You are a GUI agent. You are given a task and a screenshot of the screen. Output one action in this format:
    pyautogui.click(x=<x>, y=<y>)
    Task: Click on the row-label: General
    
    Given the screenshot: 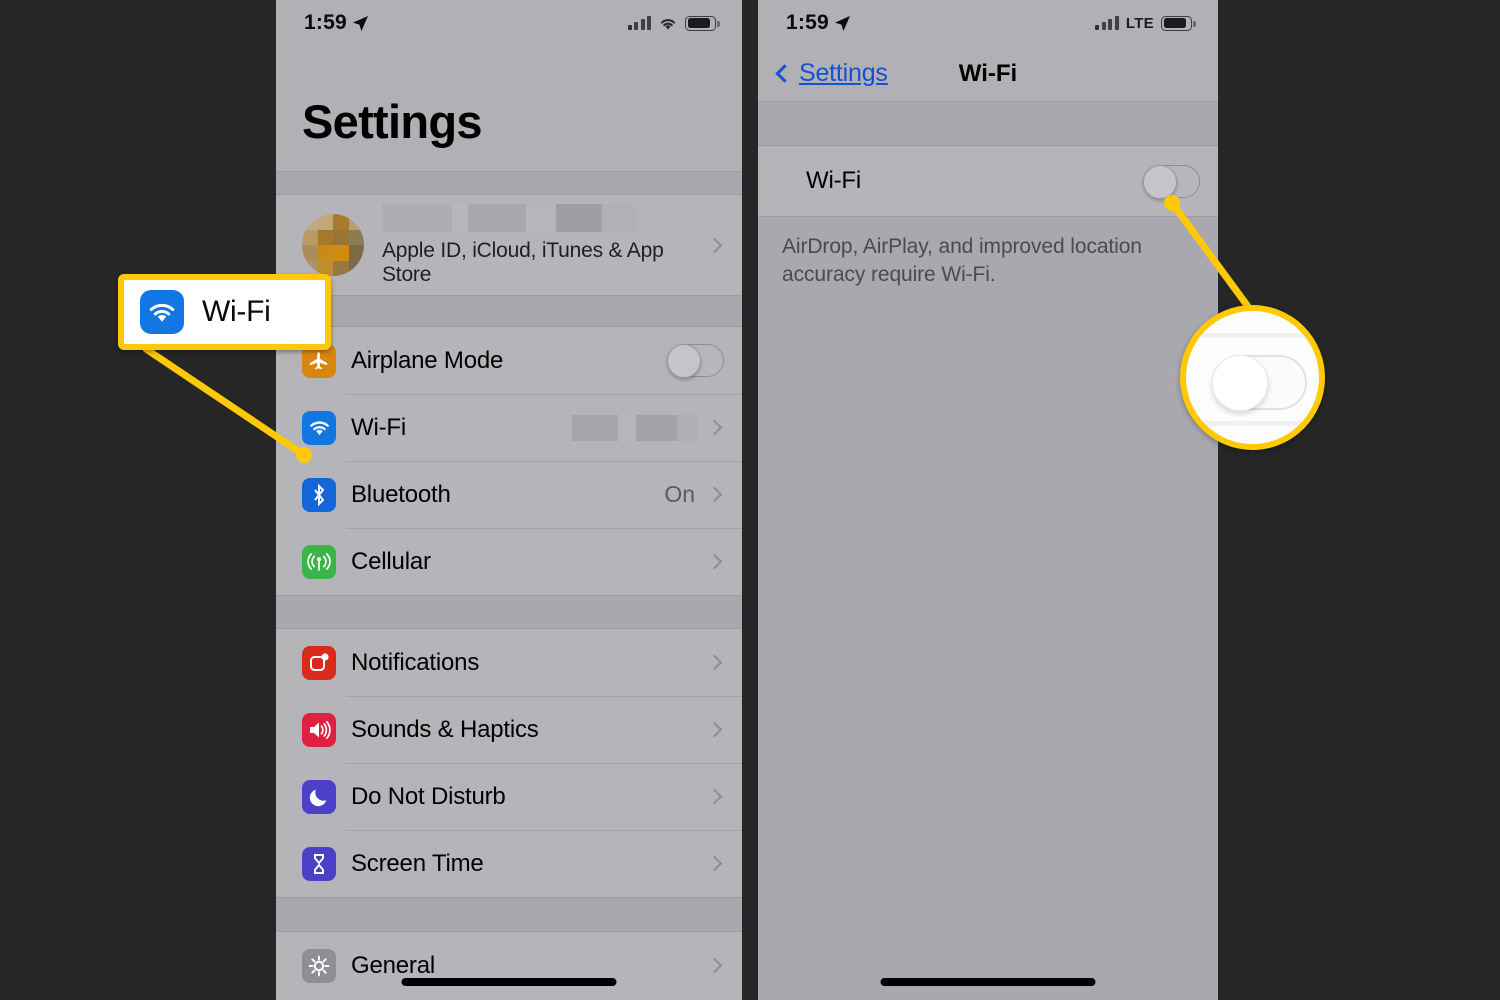 What is the action you would take?
    pyautogui.click(x=393, y=965)
    